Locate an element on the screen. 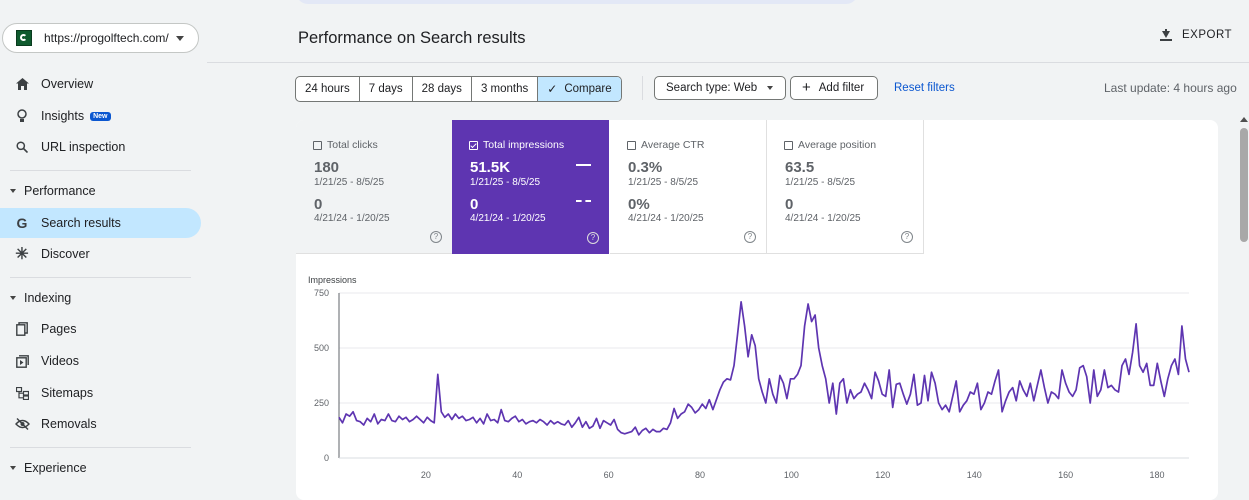 Image resolution: width=1249 pixels, height=500 pixels. export-label: EXPORT is located at coordinates (1207, 35).